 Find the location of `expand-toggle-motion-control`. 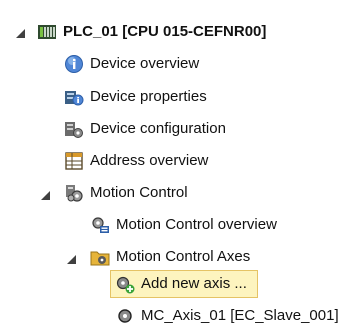

expand-toggle-motion-control is located at coordinates (45, 195).